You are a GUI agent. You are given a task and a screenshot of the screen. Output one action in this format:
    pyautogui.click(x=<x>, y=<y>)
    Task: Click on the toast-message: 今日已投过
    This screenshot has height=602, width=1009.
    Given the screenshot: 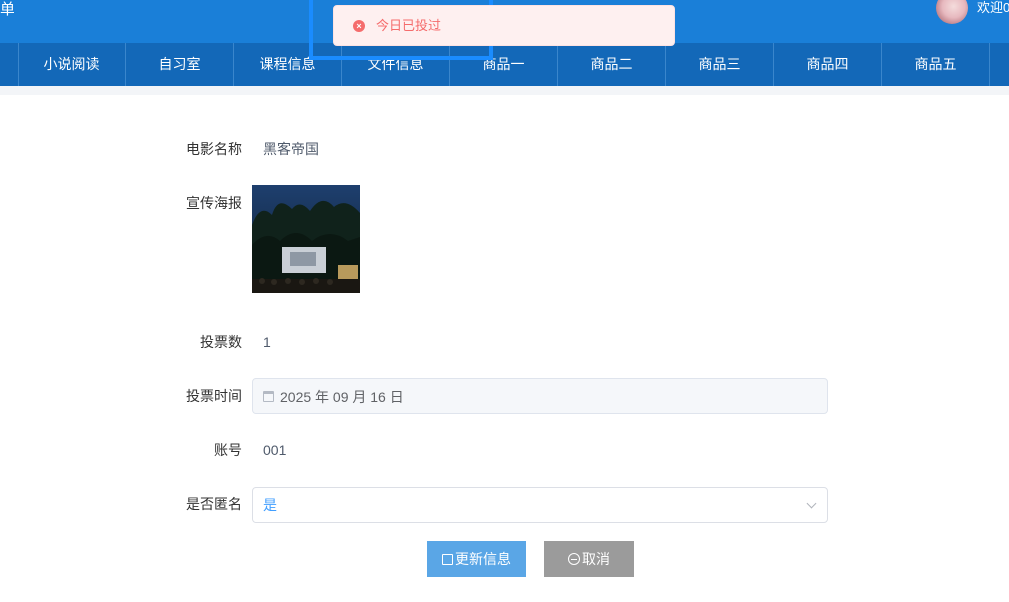 What is the action you would take?
    pyautogui.click(x=409, y=25)
    